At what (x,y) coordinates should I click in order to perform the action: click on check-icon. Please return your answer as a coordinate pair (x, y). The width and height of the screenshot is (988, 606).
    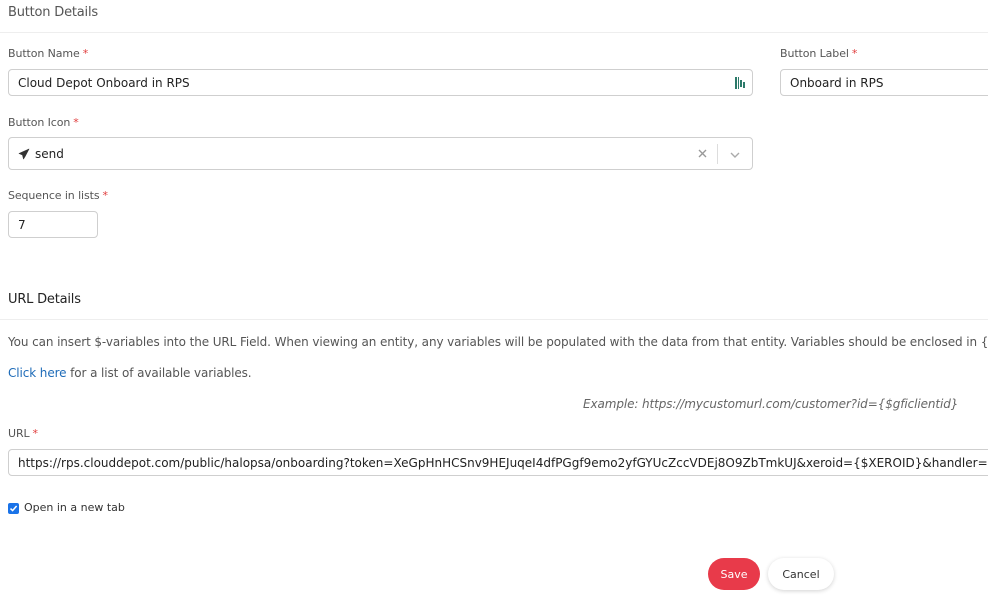
    Looking at the image, I should click on (13, 508).